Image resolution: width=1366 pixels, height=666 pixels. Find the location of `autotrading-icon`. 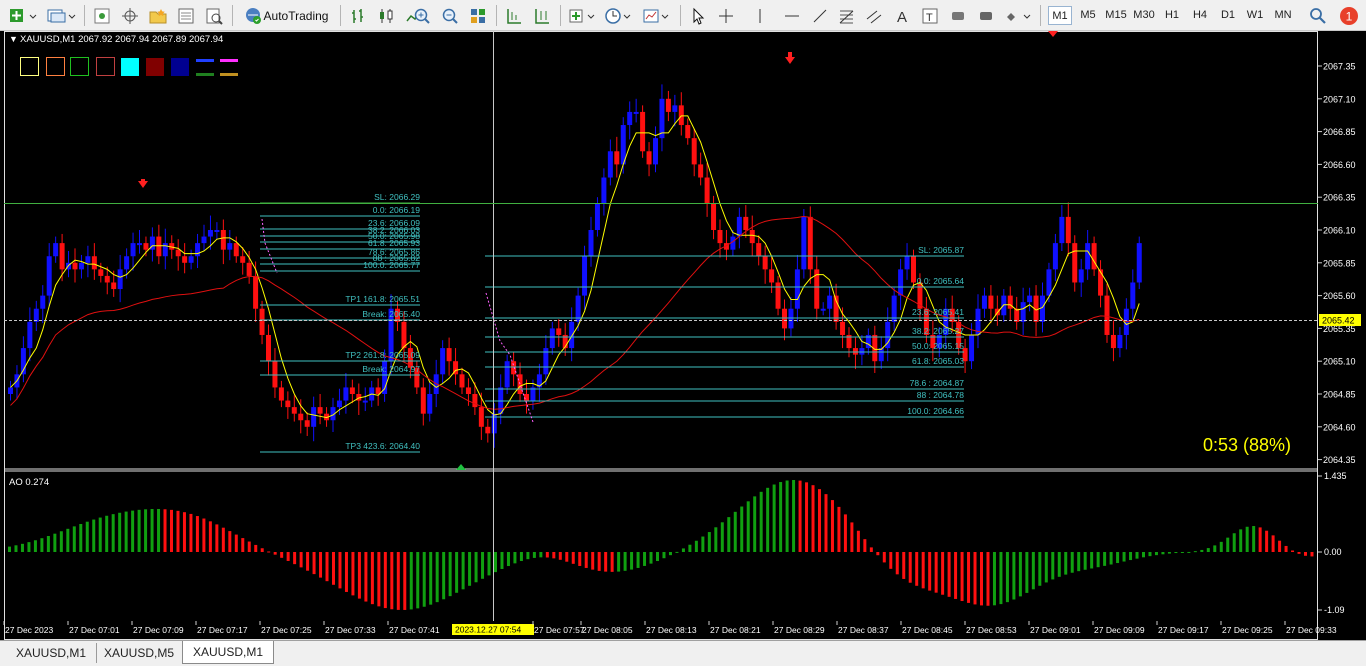

autotrading-icon is located at coordinates (253, 15).